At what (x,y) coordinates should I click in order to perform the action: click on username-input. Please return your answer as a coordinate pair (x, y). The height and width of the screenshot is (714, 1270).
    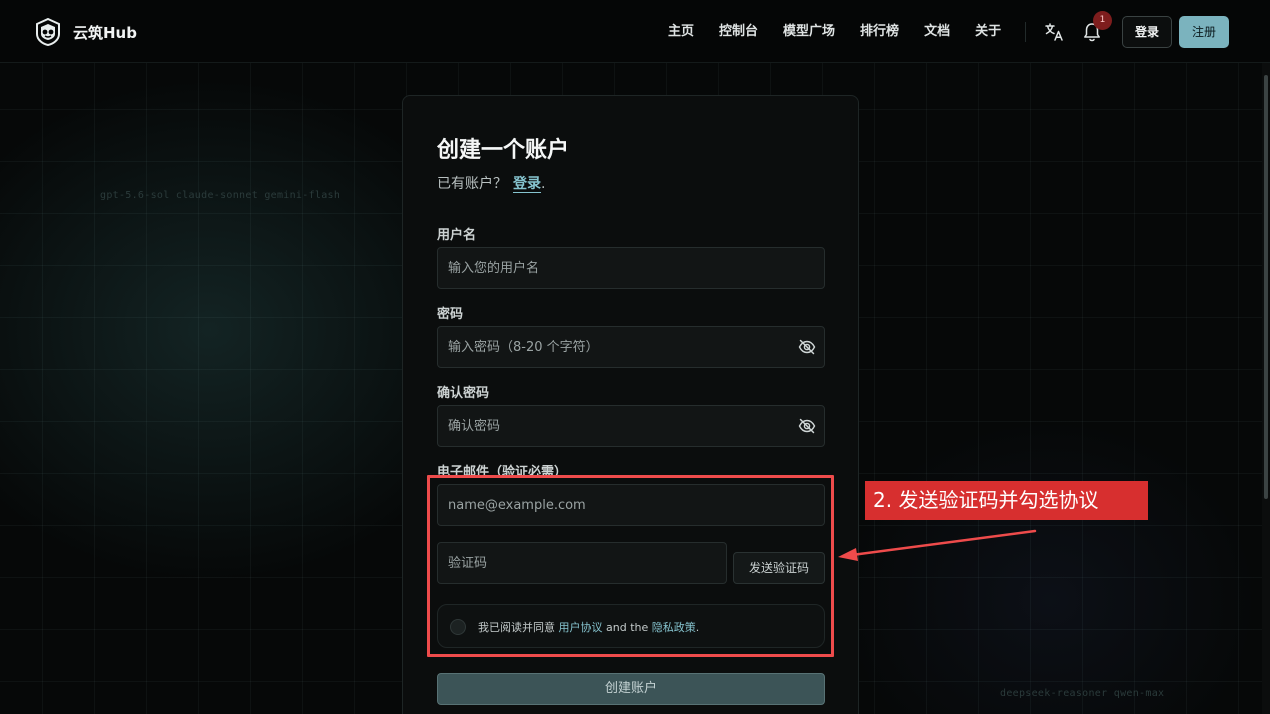
    Looking at the image, I should click on (631, 268).